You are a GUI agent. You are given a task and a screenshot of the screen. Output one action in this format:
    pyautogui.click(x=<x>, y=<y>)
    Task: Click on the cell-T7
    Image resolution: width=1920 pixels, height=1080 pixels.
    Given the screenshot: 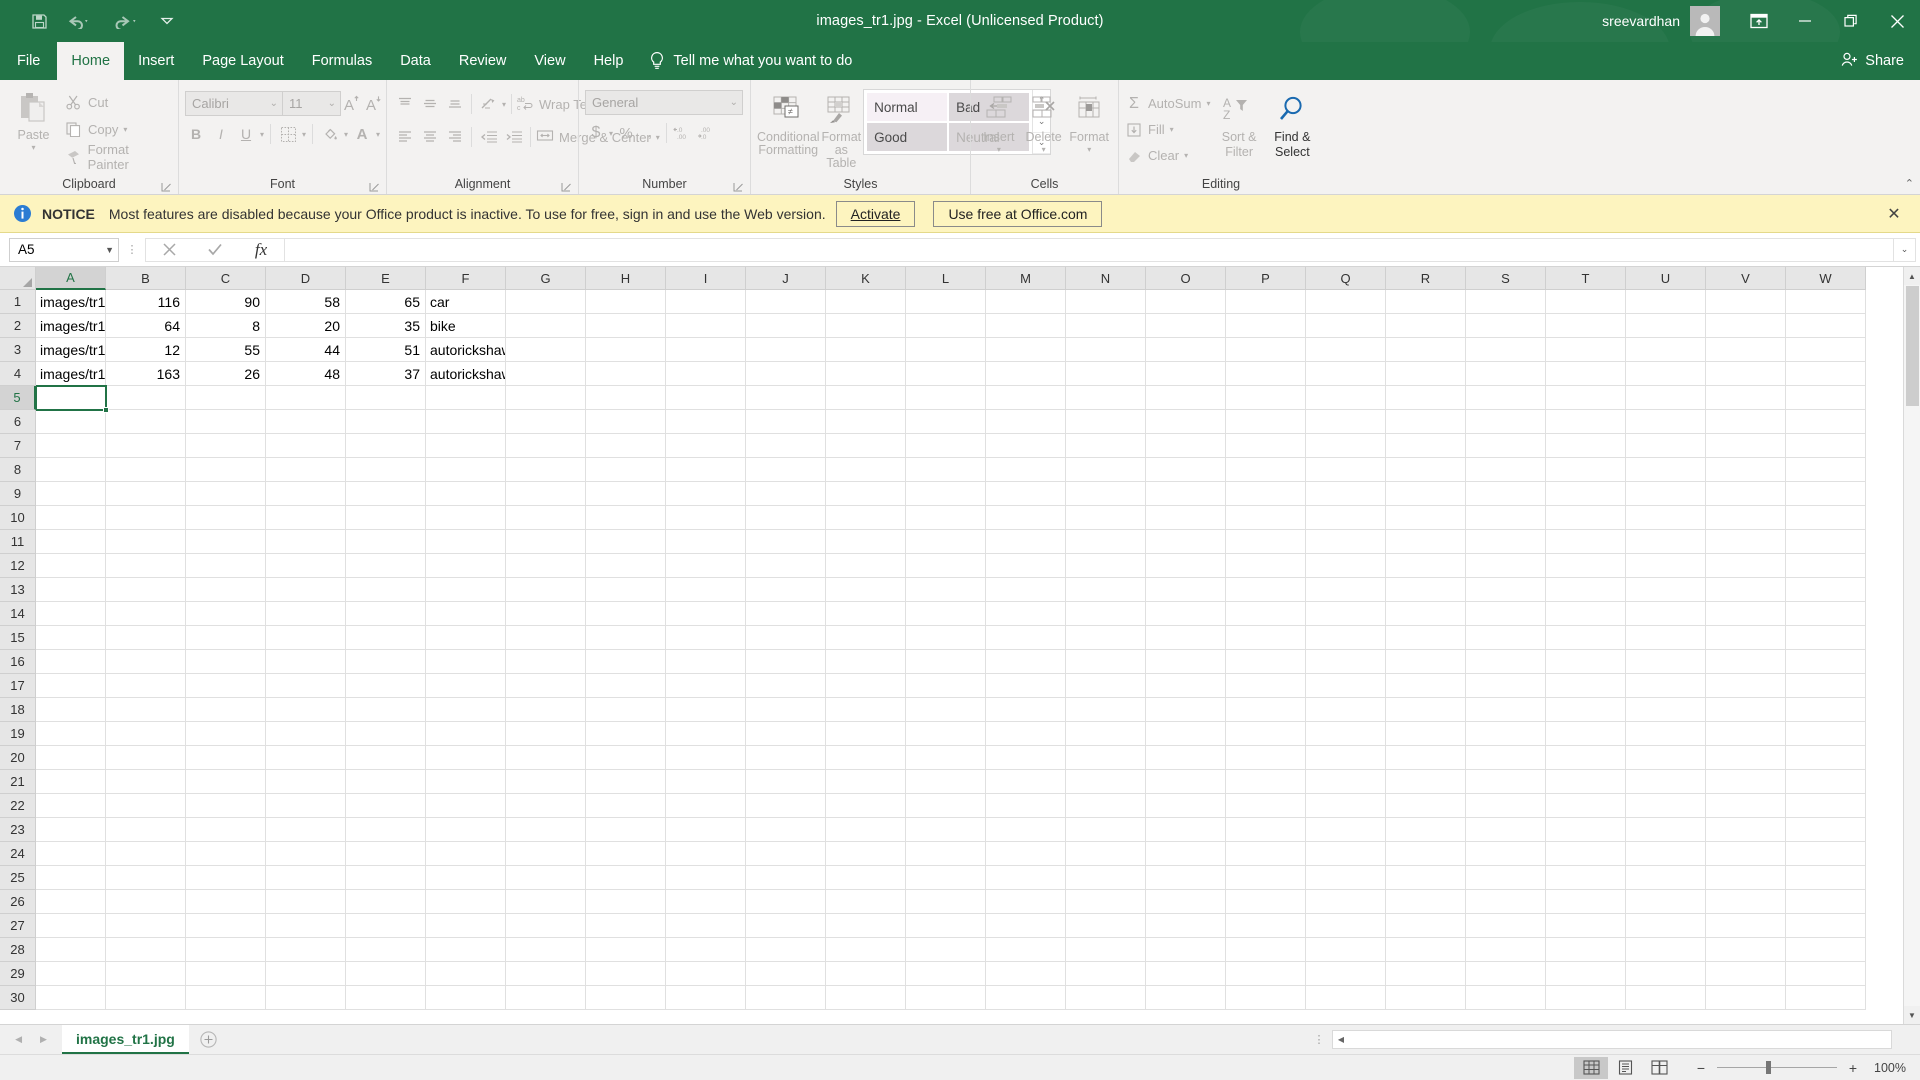 What is the action you would take?
    pyautogui.click(x=1586, y=446)
    